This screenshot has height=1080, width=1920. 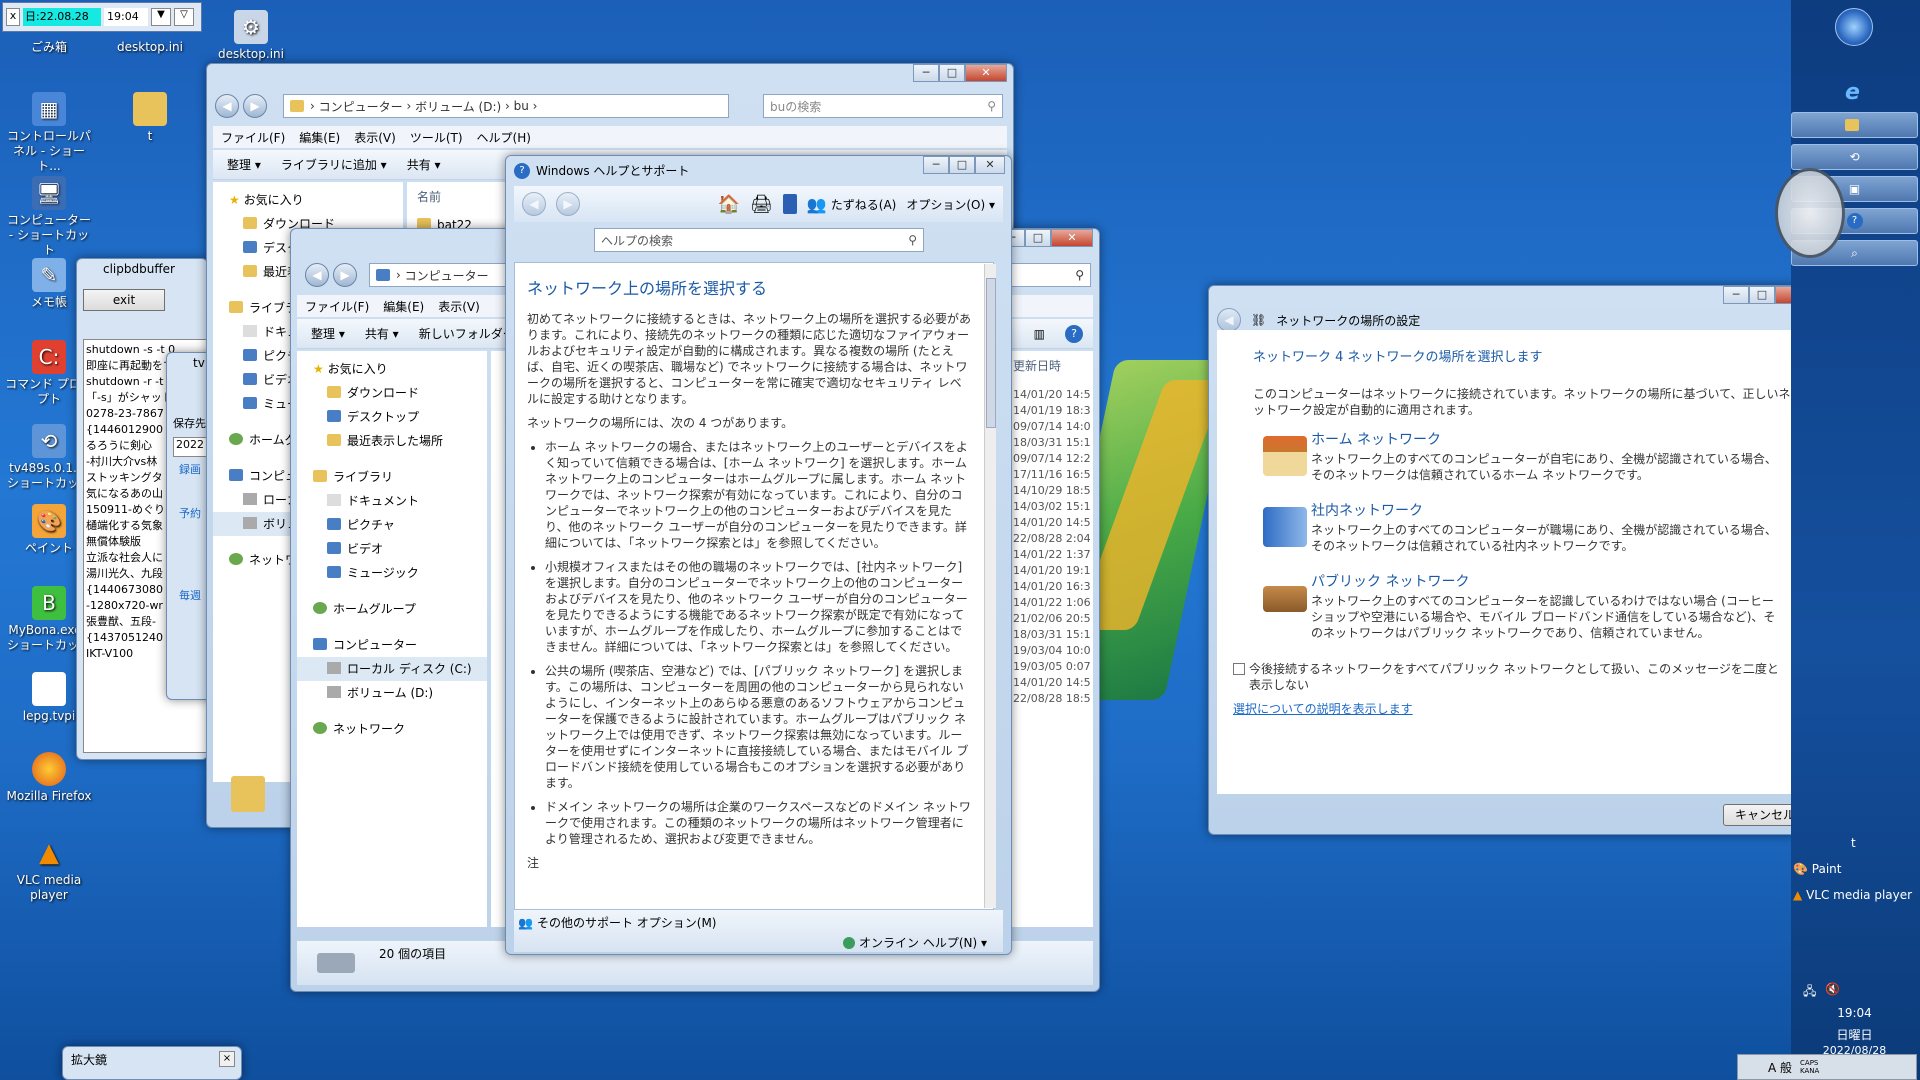 I want to click on jump-item-vlc: ▲ VLC media player, so click(x=1852, y=895).